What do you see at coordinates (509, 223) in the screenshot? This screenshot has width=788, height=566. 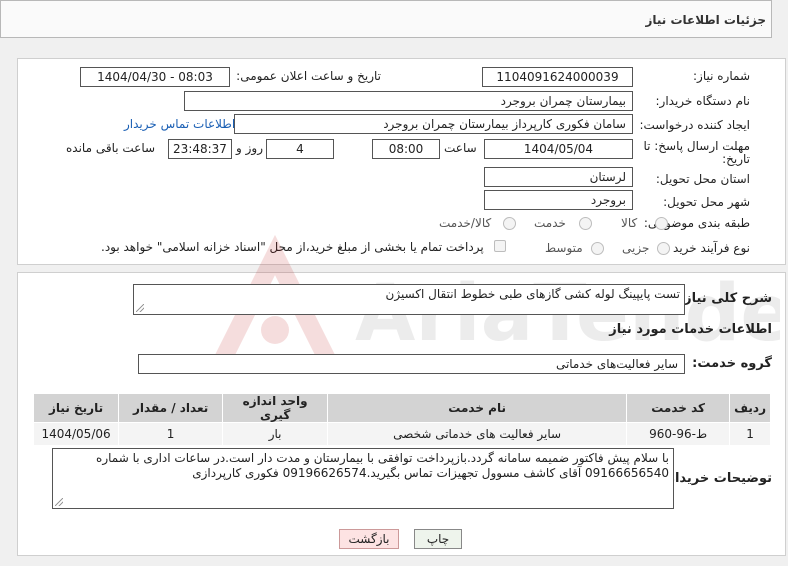 I see `category-goods-service-radio` at bounding box center [509, 223].